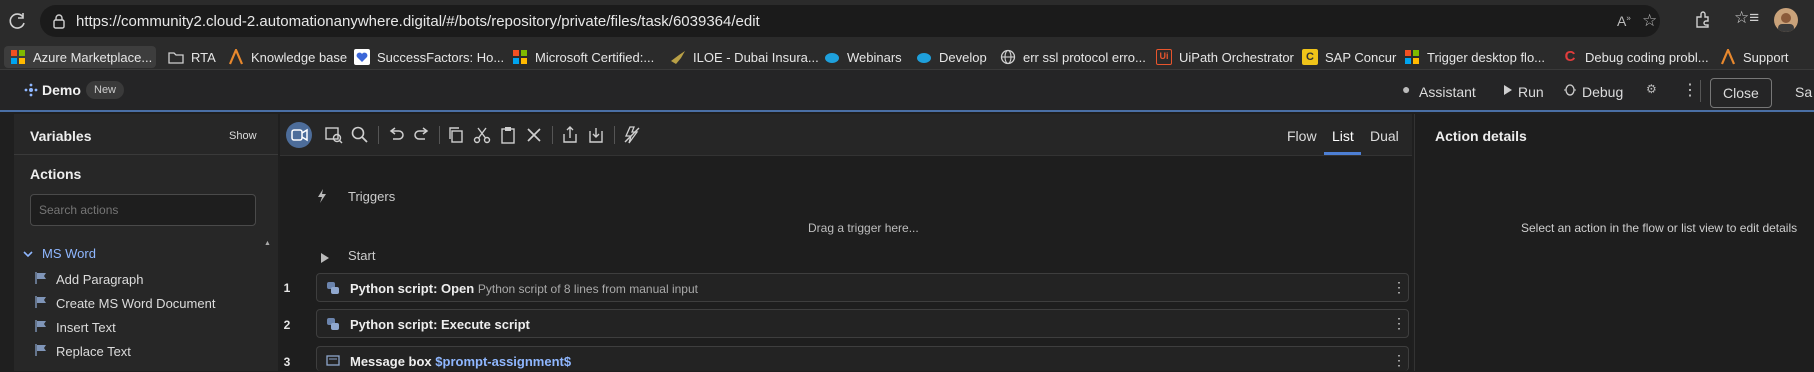  I want to click on profile-avatar, so click(1786, 20).